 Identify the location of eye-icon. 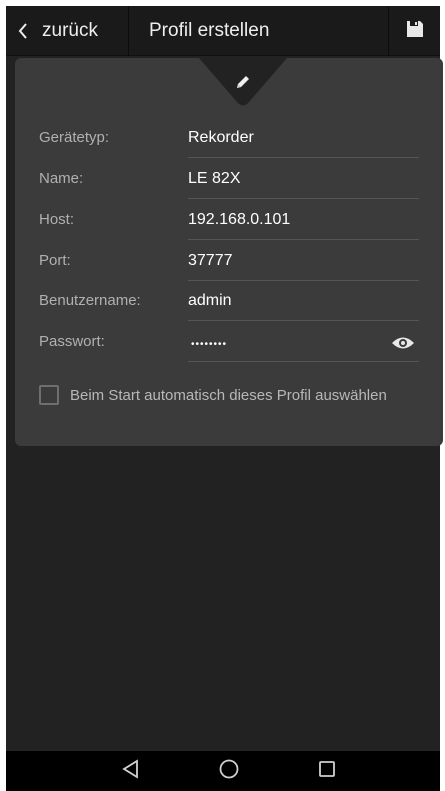
(403, 343).